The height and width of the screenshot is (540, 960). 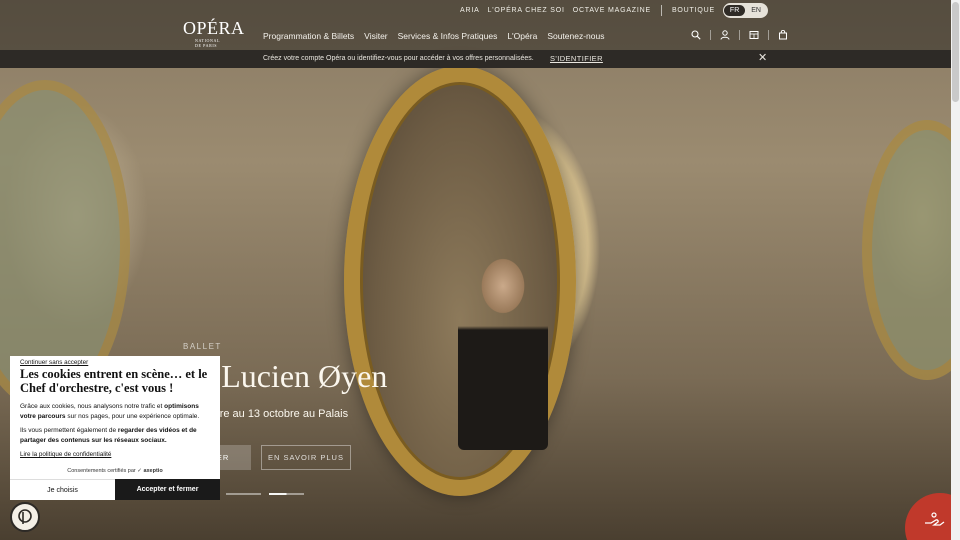 I want to click on toplink-opera-chez-soi: L'OPÉRA CHEZ SOI, so click(x=526, y=10).